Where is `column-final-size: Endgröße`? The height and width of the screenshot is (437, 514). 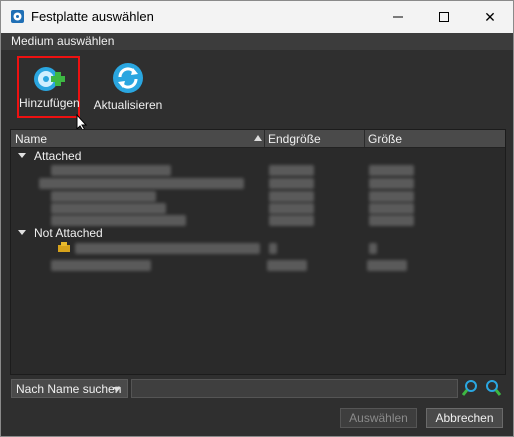 column-final-size: Endgröße is located at coordinates (294, 139).